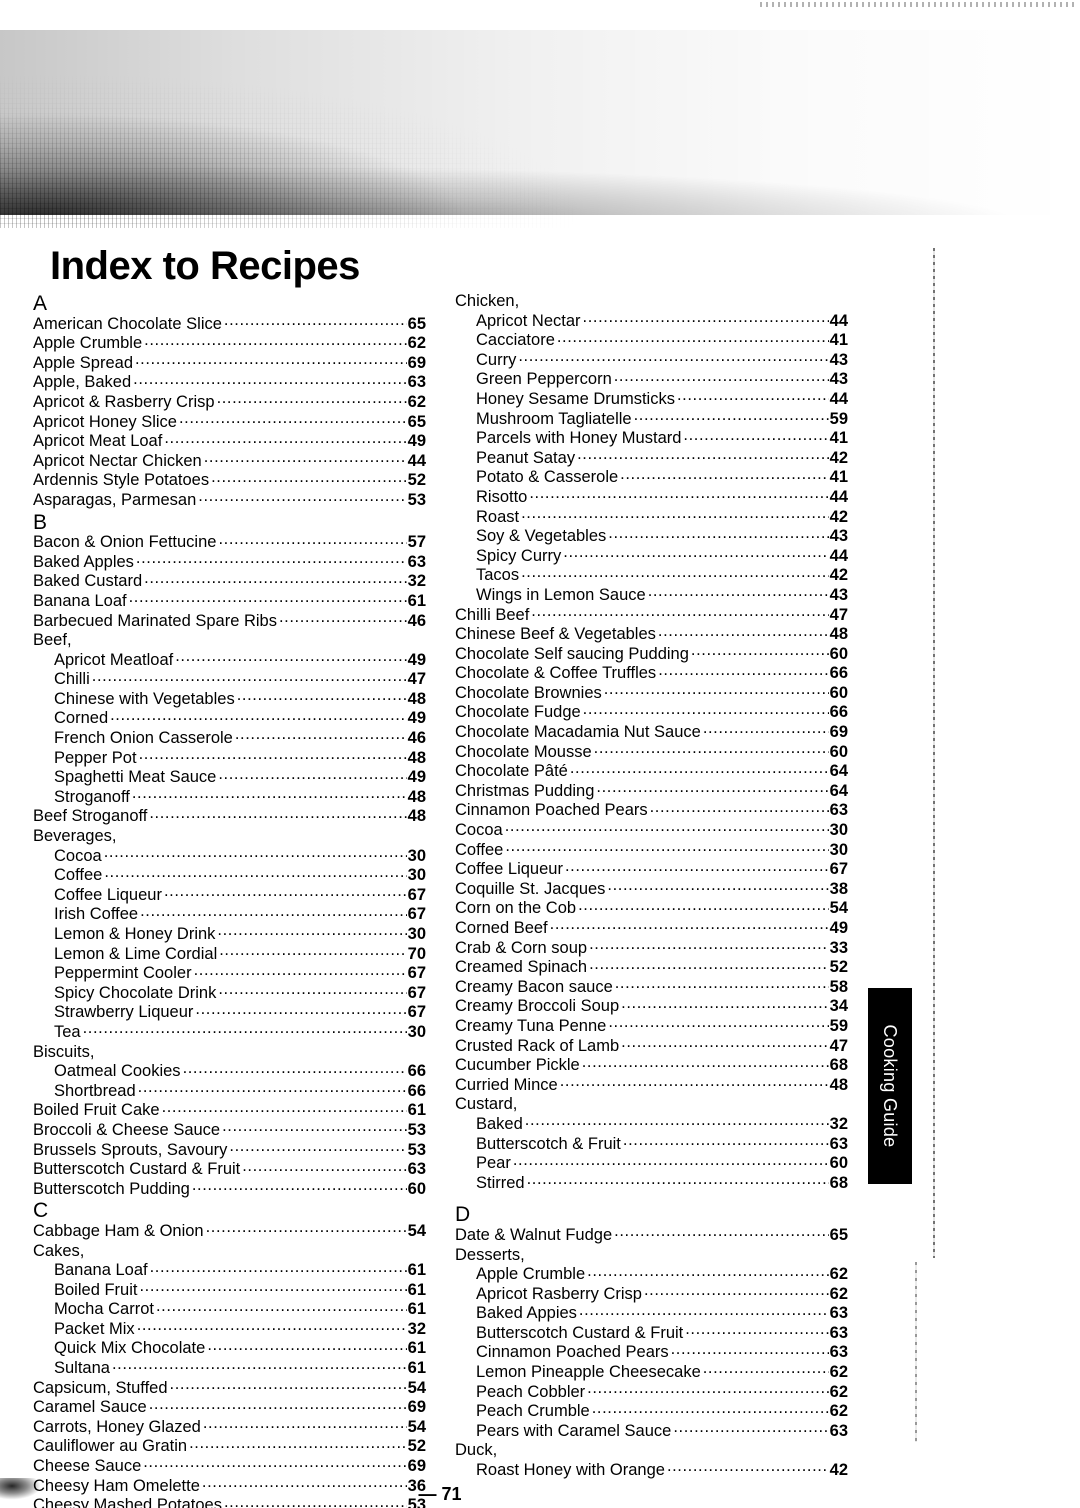 This screenshot has width=1080, height=1508. I want to click on index-entry: Capsicum, Stuffed 54, so click(229, 1389).